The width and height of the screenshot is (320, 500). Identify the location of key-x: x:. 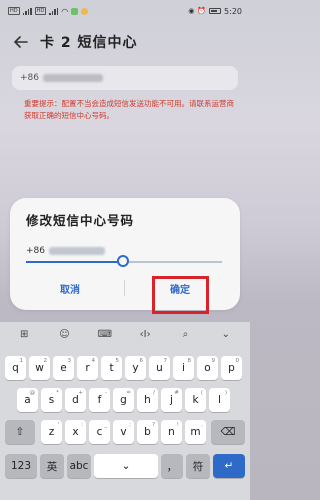
(75, 432).